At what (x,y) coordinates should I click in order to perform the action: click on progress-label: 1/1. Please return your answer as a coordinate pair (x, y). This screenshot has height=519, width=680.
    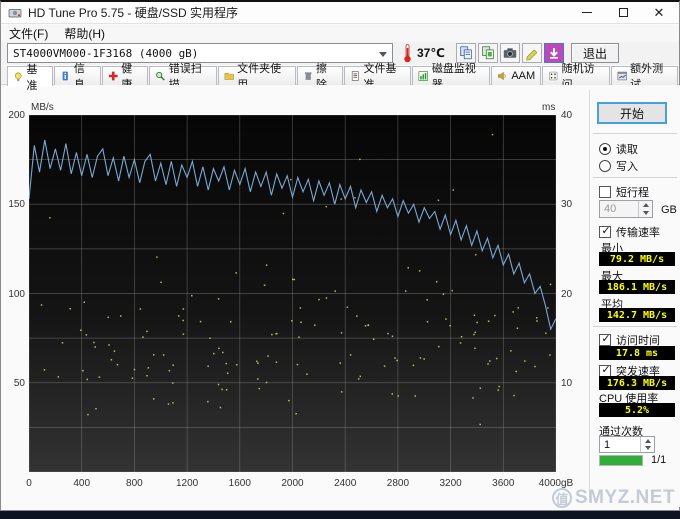
    Looking at the image, I should click on (659, 460).